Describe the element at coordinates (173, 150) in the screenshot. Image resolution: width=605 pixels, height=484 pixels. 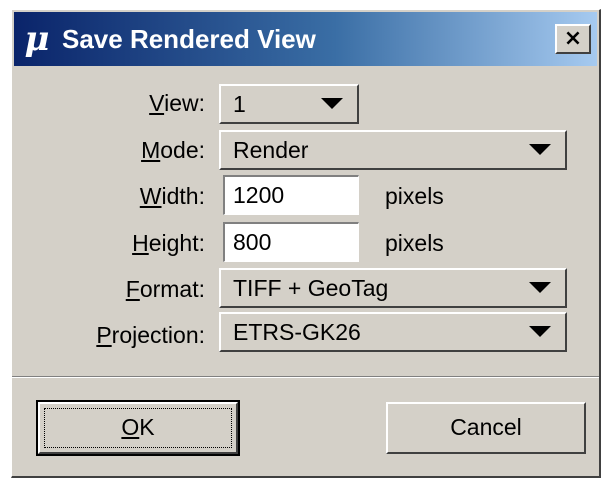
I see `mode-label: Mode:` at that location.